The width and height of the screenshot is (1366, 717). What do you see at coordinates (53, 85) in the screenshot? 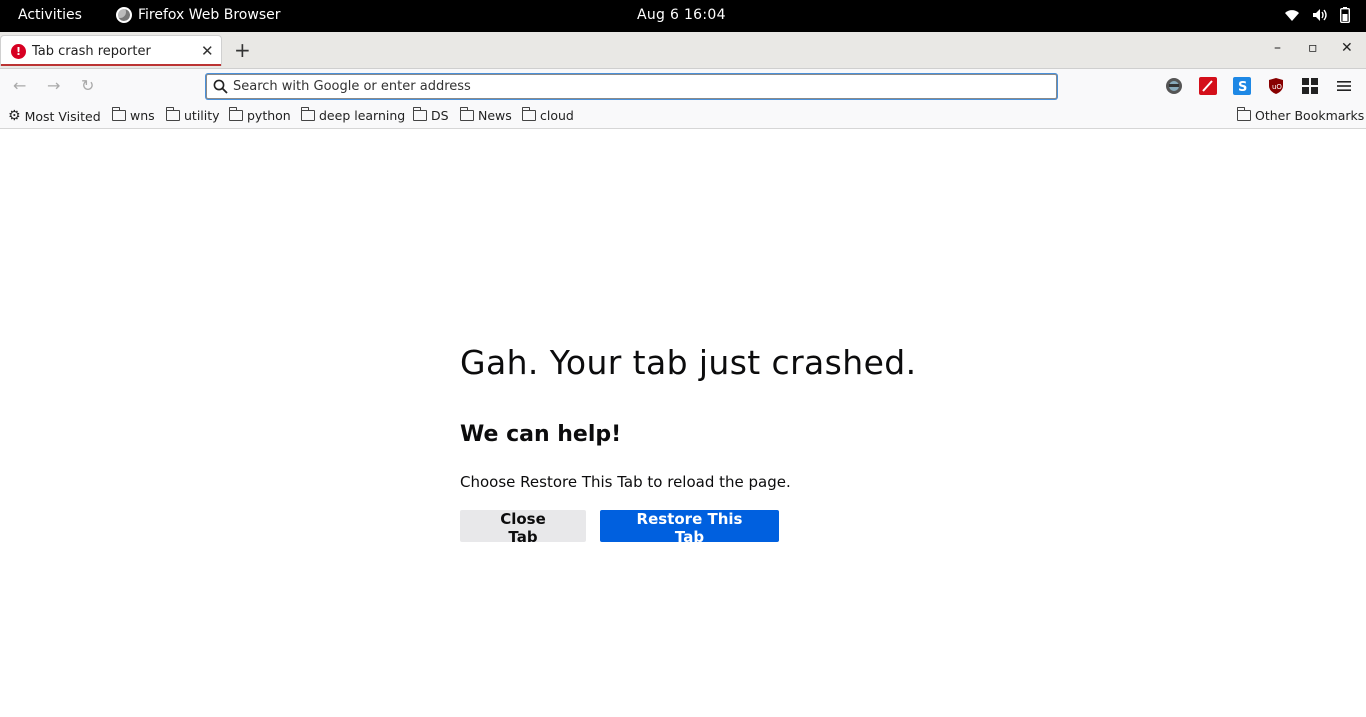
I see `forward-button: →` at bounding box center [53, 85].